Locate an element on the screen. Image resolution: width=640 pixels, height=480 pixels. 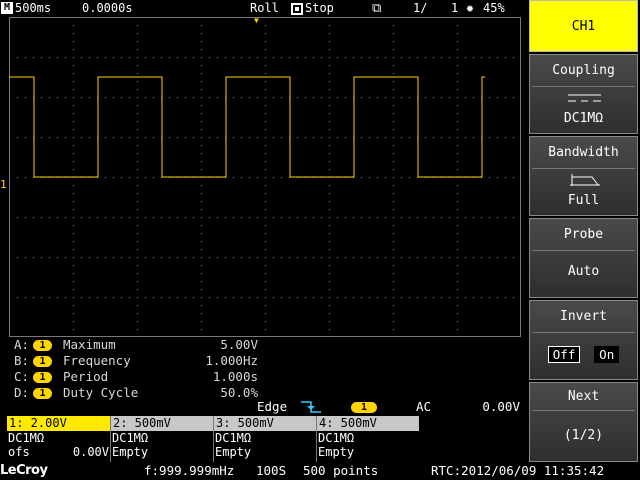
invert-on-option: On is located at coordinates (607, 354).